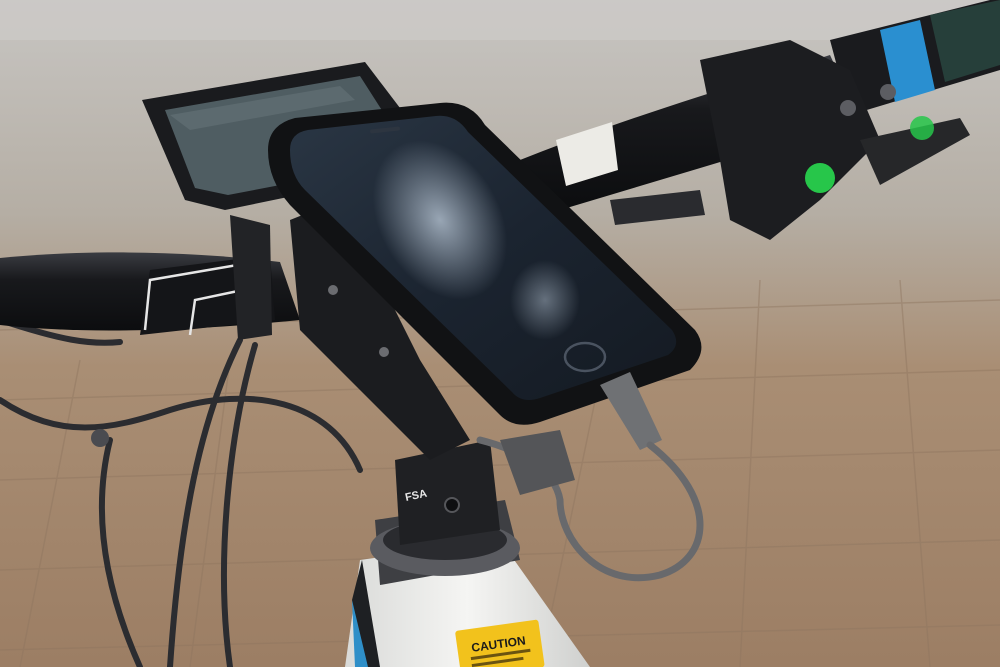 The height and width of the screenshot is (667, 1000). I want to click on remote-green-button, so click(820, 178).